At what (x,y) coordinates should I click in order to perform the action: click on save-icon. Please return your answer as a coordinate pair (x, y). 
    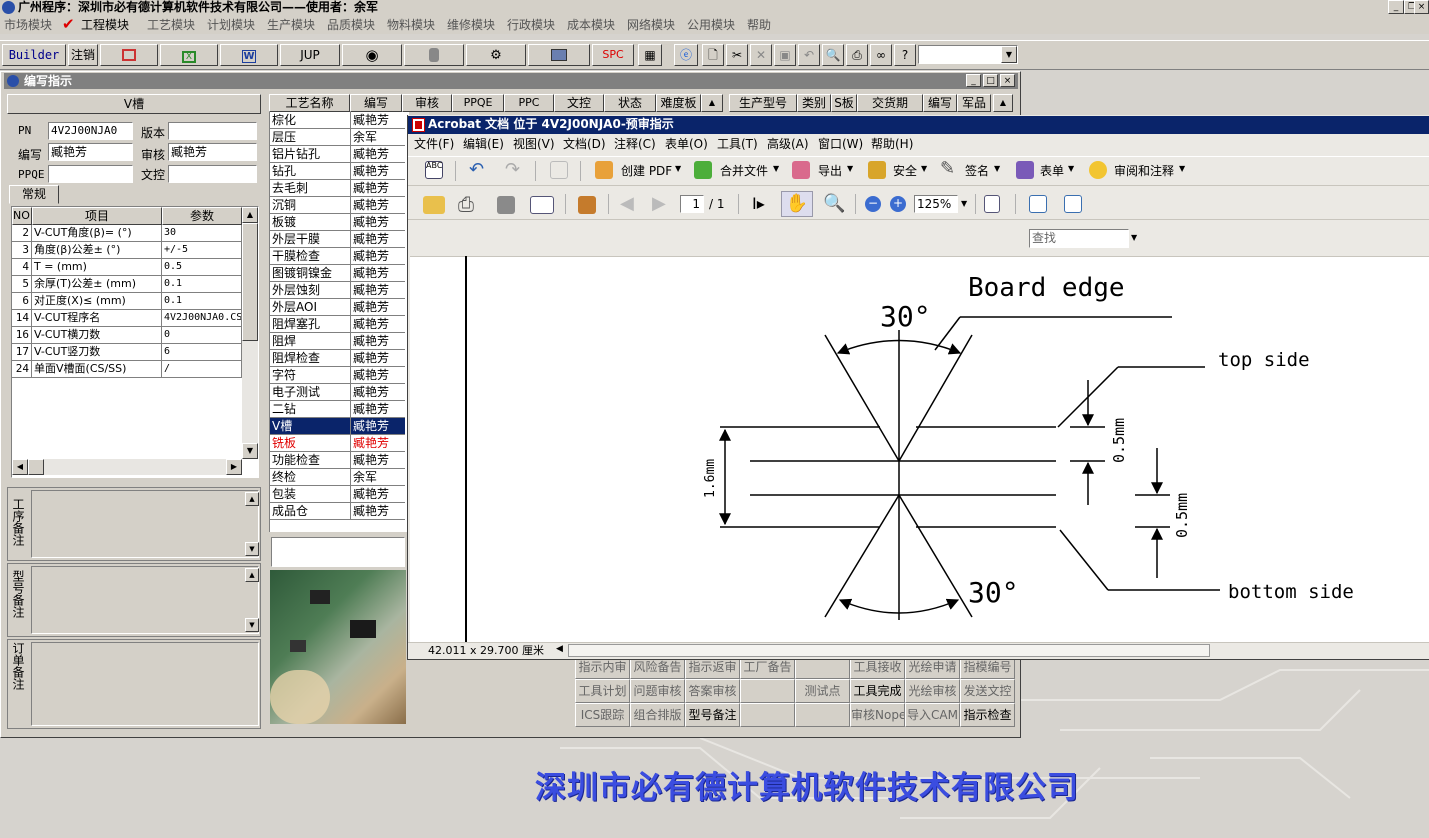
    Looking at the image, I should click on (506, 205).